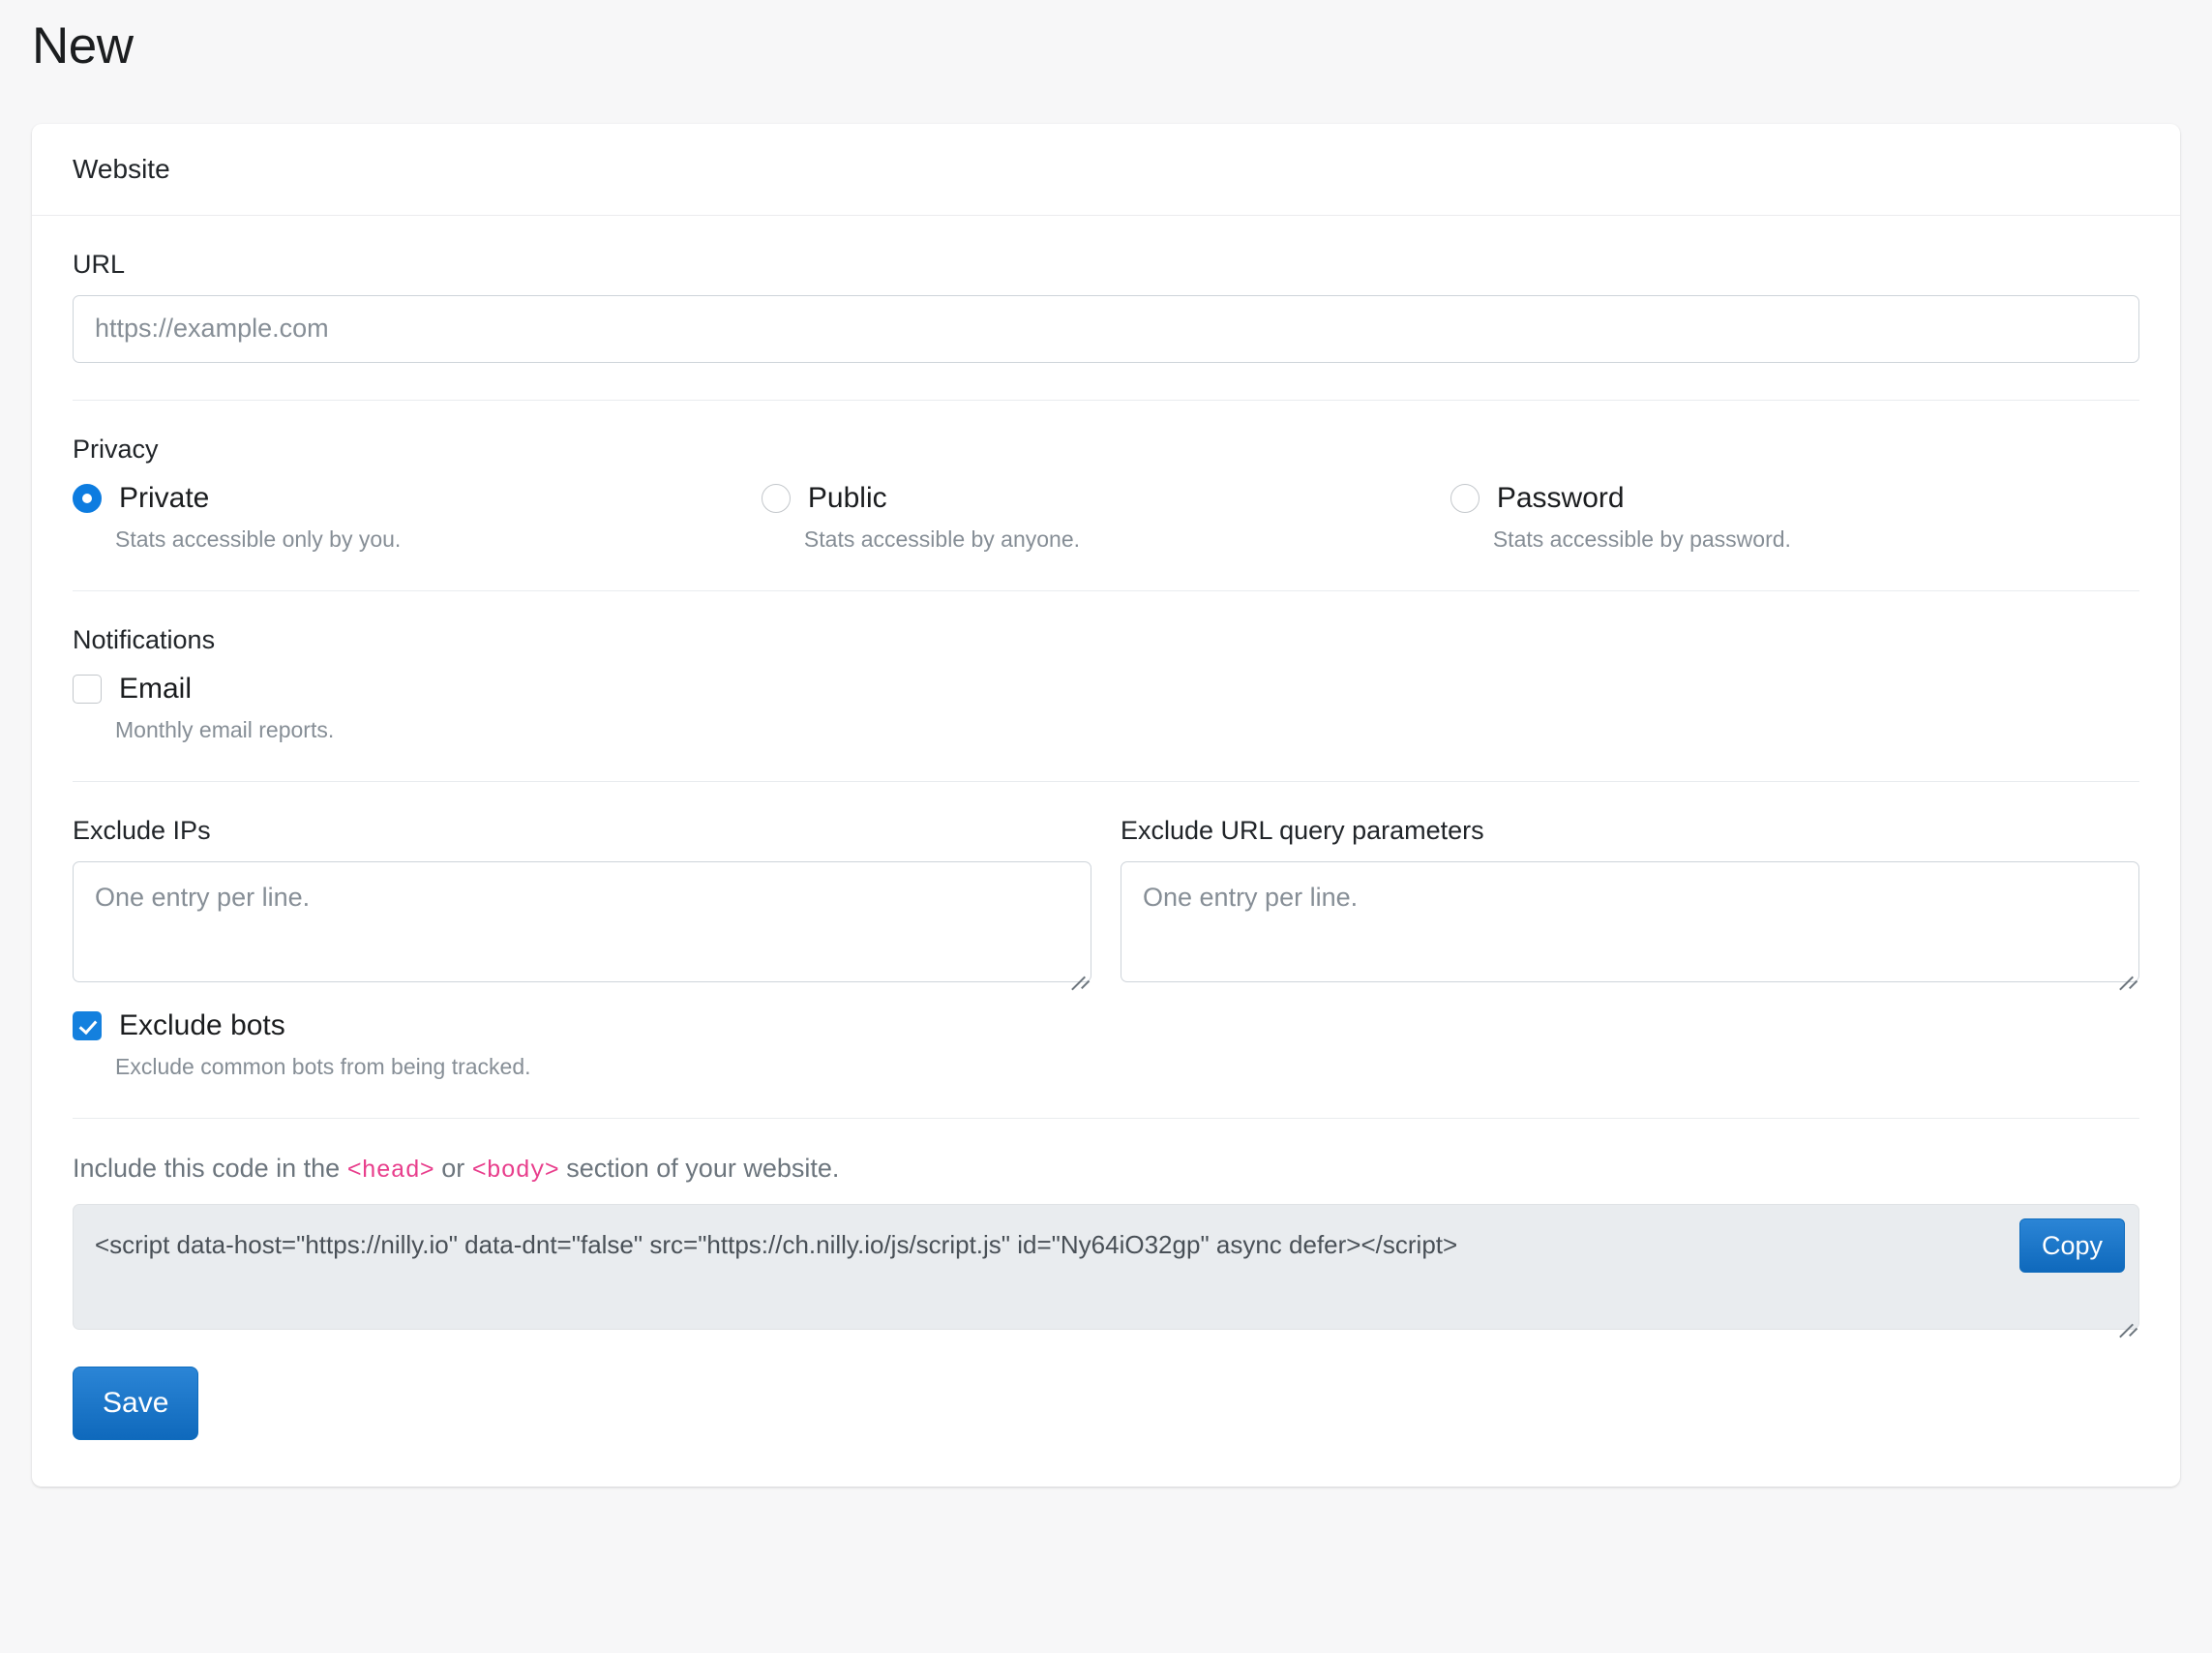  Describe the element at coordinates (1106, 329) in the screenshot. I see `url-input` at that location.